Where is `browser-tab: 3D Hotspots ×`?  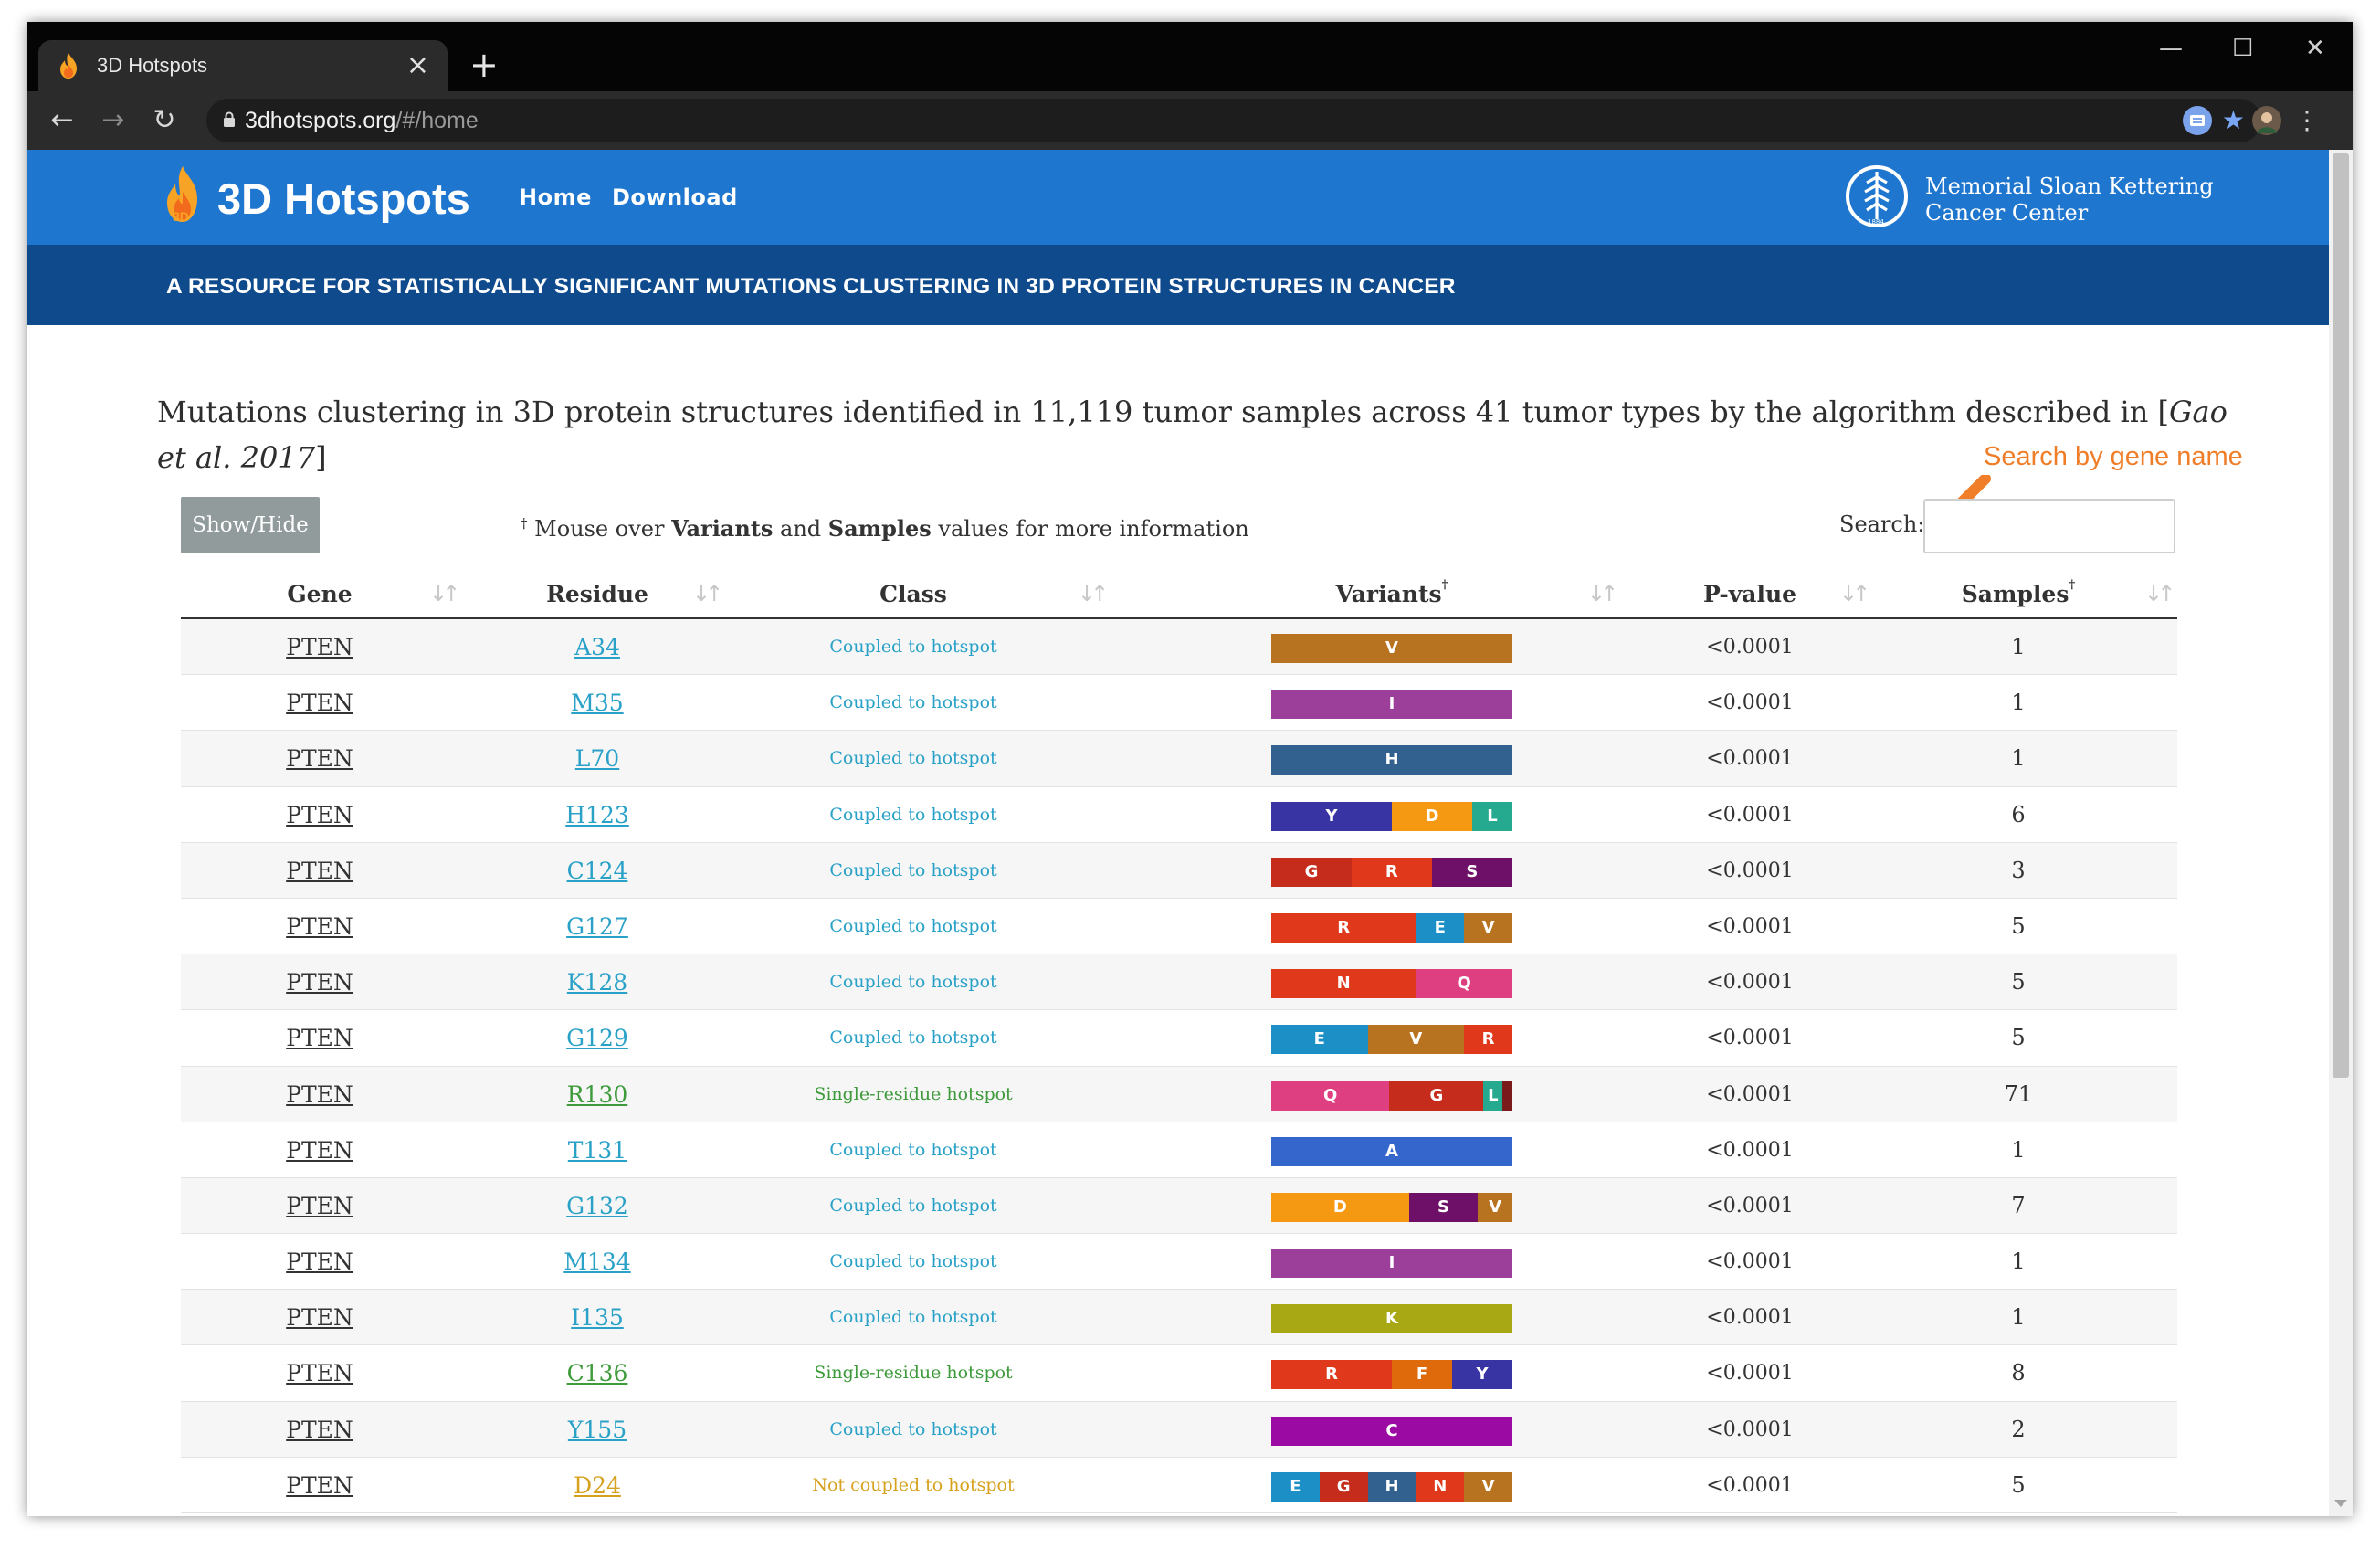 browser-tab: 3D Hotspots × is located at coordinates (243, 65).